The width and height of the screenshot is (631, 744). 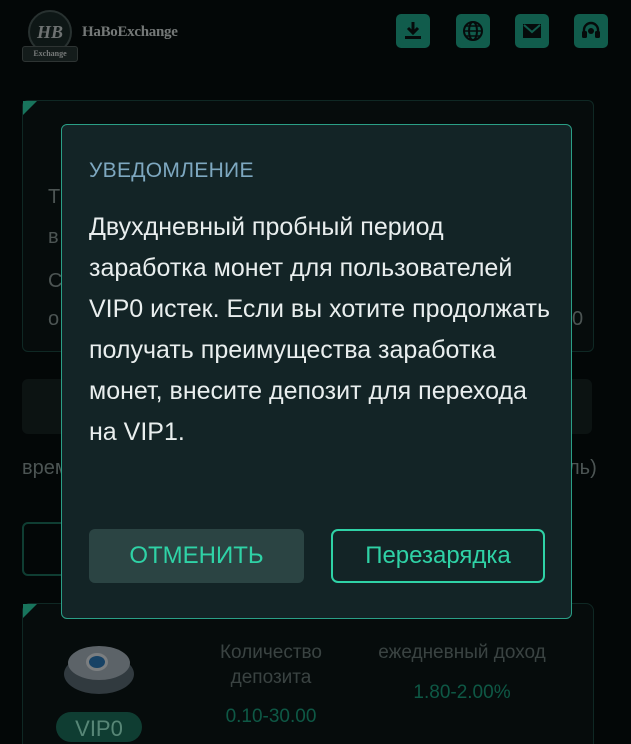 I want to click on cancel-button: ОТМЕНИТЬ, so click(x=196, y=556).